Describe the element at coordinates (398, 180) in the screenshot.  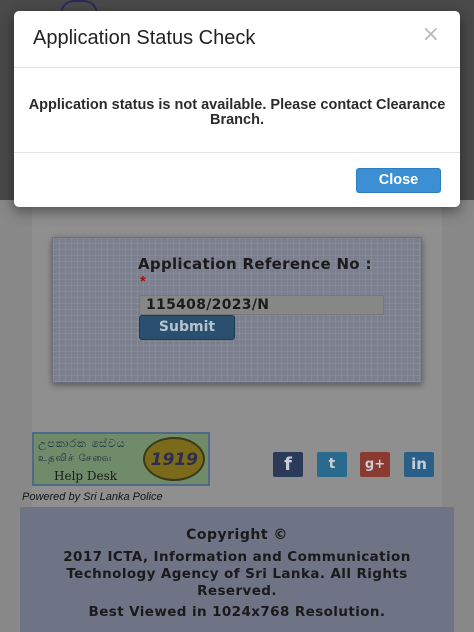
I see `close-button: Close` at that location.